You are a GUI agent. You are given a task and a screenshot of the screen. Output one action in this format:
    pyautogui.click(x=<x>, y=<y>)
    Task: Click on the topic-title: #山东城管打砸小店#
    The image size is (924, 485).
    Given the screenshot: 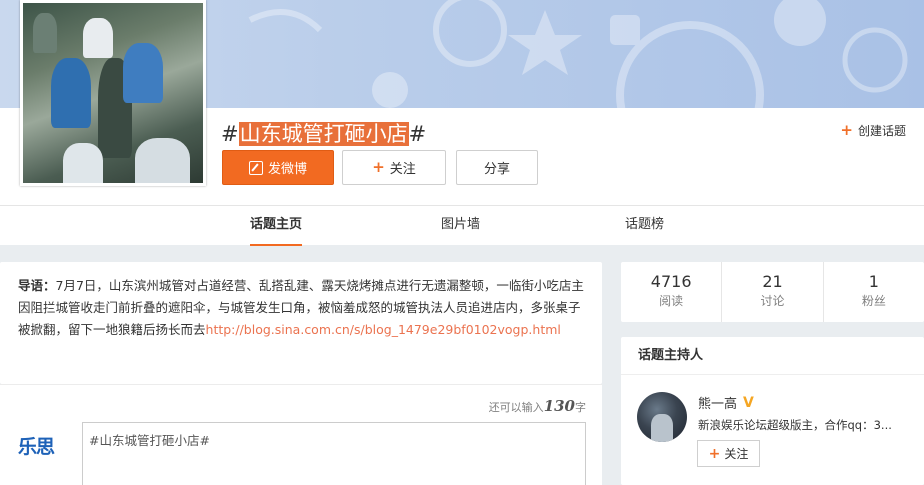 What is the action you would take?
    pyautogui.click(x=323, y=133)
    